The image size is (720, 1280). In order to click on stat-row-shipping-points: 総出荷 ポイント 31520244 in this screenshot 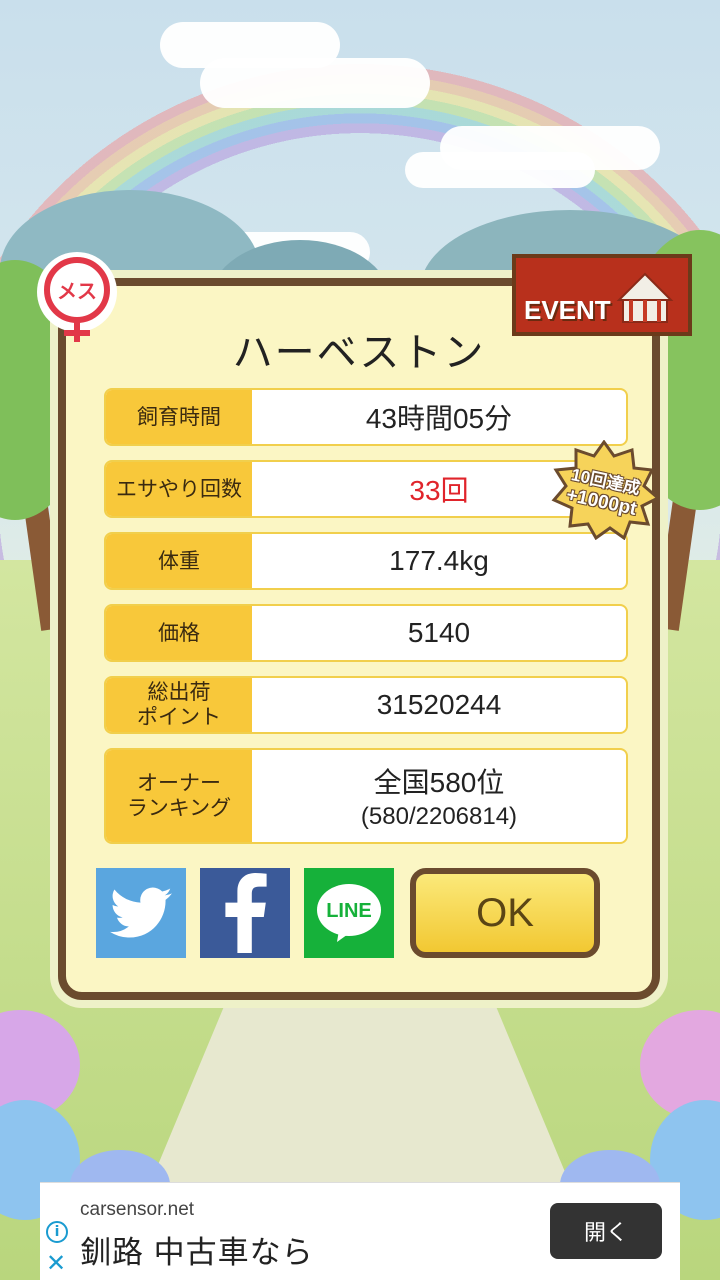, I will do `click(366, 705)`.